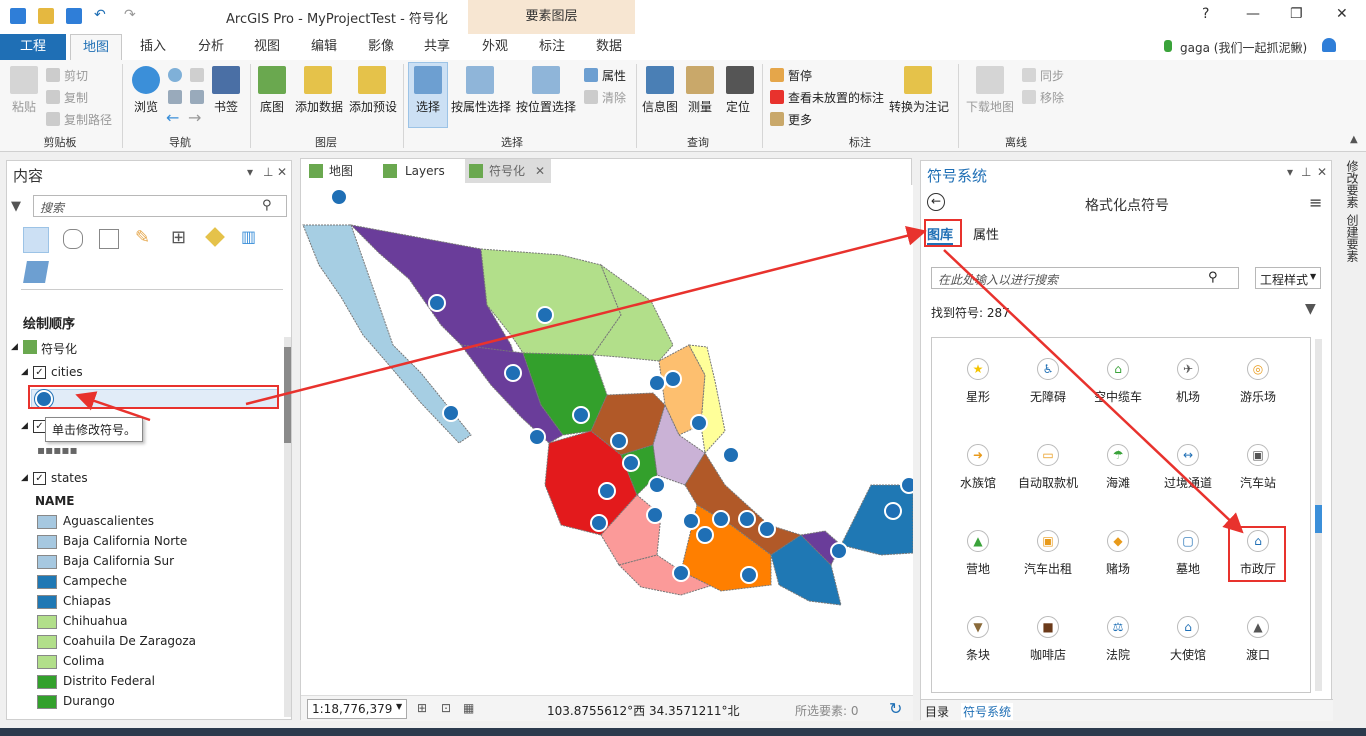 The image size is (1366, 736). I want to click on sync-button: 同步, so click(1052, 75).